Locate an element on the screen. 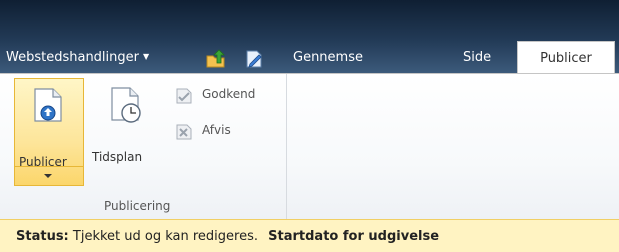 This screenshot has height=252, width=619. approve-button: Godkend is located at coordinates (229, 96).